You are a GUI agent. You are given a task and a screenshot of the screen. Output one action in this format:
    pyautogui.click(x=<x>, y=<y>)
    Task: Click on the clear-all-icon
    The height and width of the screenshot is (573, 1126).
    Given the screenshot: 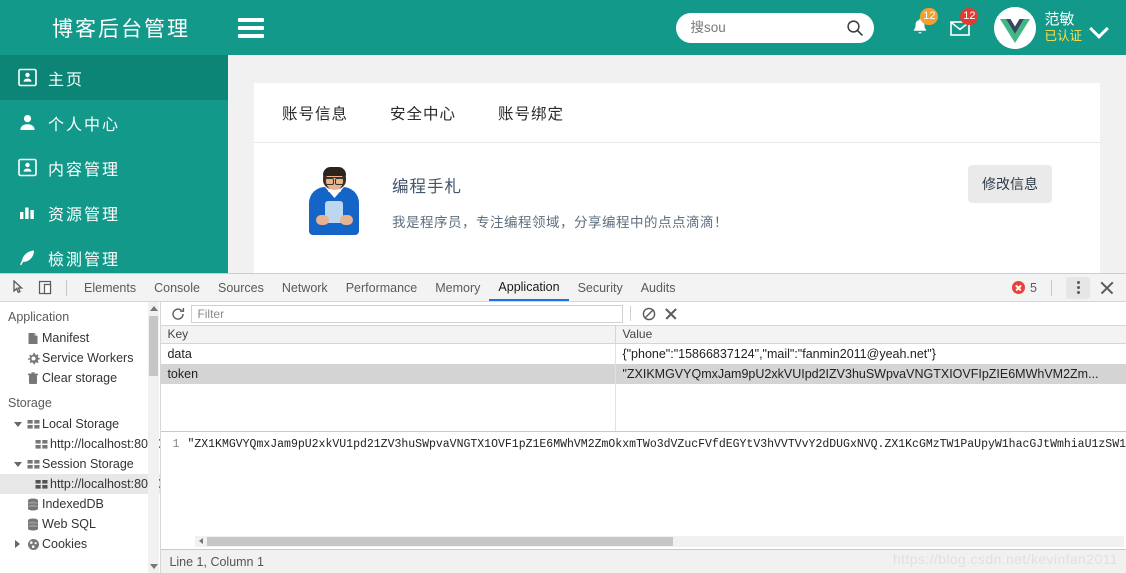 What is the action you would take?
    pyautogui.click(x=649, y=314)
    